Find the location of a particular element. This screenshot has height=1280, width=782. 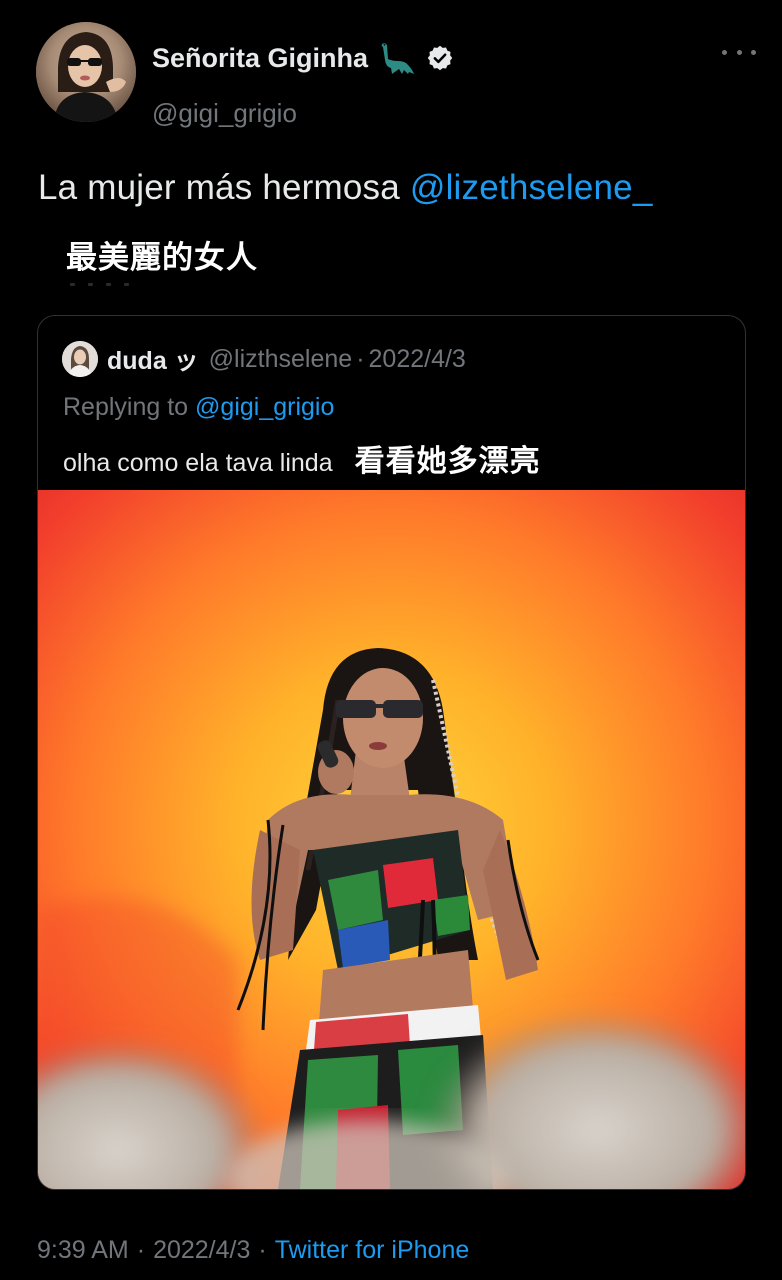

replying-to-prefix: Replying to is located at coordinates (129, 407).